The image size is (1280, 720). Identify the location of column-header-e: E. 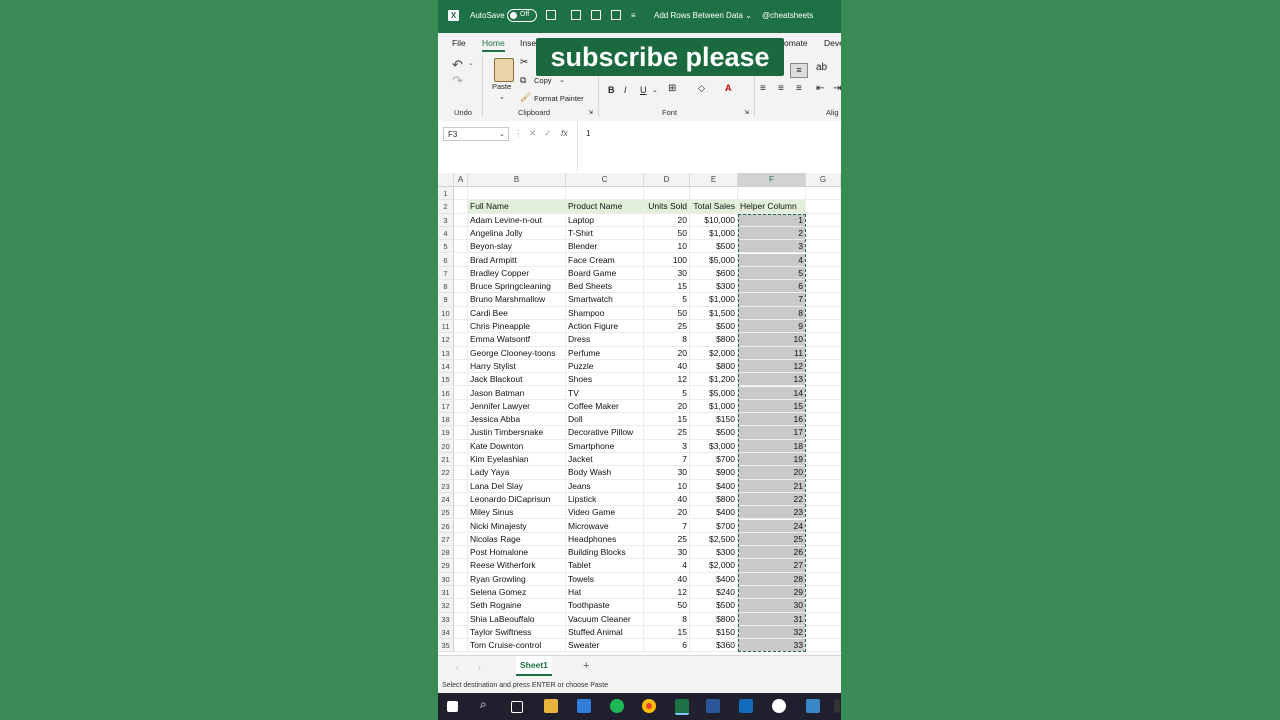
(714, 180).